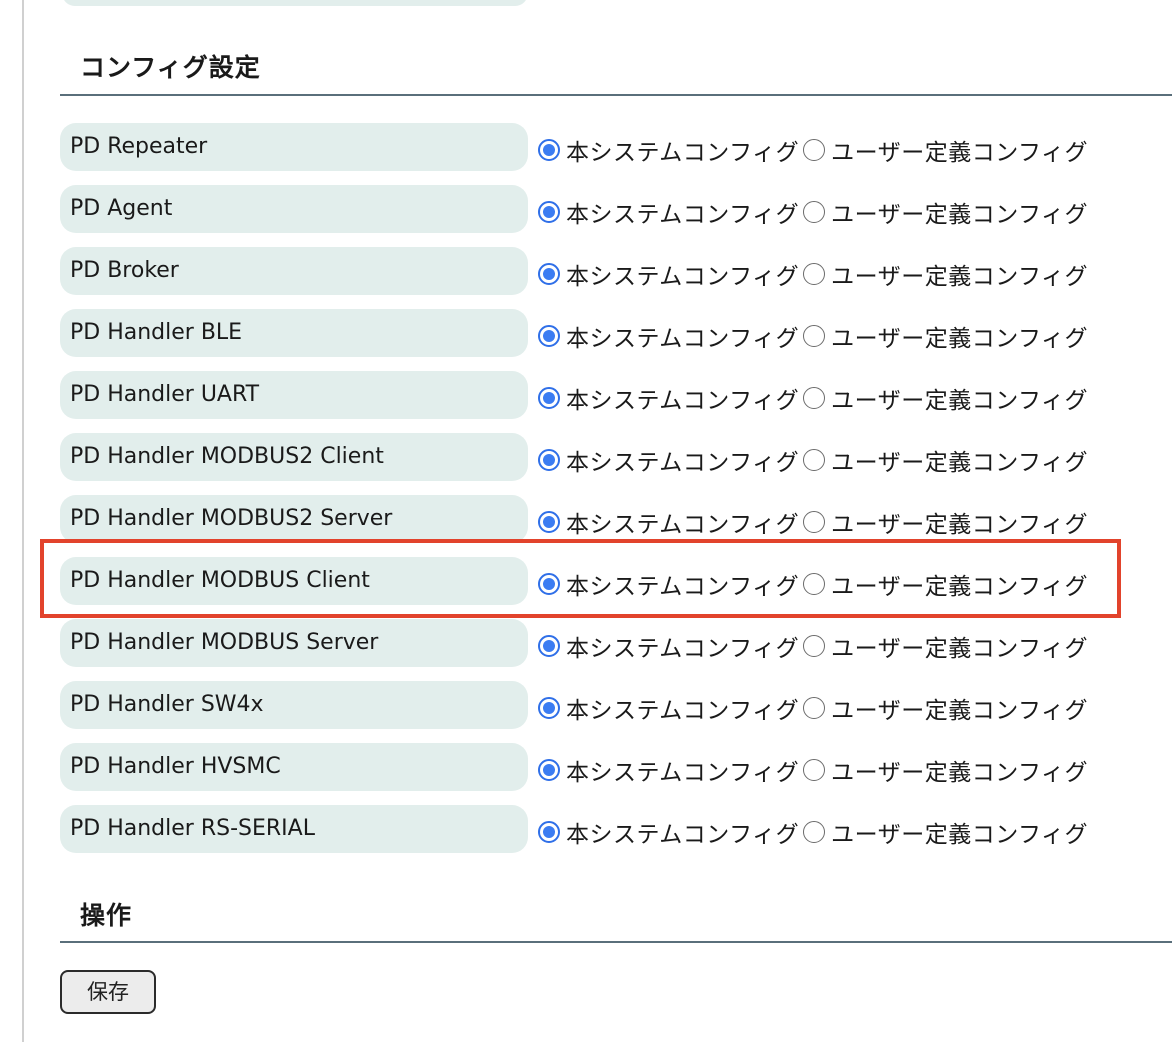  What do you see at coordinates (294, 395) in the screenshot?
I see `config-row-label: PD Handler UART` at bounding box center [294, 395].